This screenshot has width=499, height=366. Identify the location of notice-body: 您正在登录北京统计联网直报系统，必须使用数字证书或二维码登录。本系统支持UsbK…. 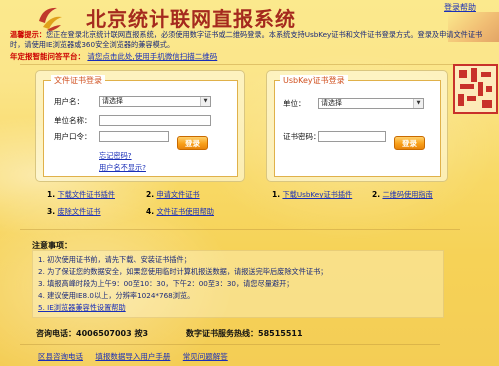
(246, 39).